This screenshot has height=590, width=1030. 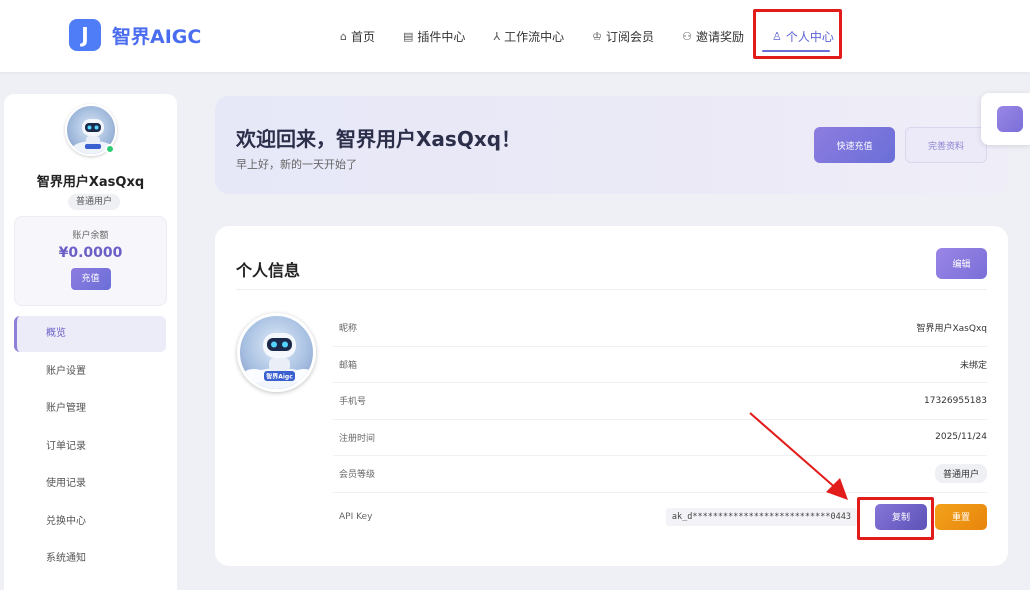 What do you see at coordinates (660, 365) in the screenshot?
I see `field-row-email: 邮箱 未绑定` at bounding box center [660, 365].